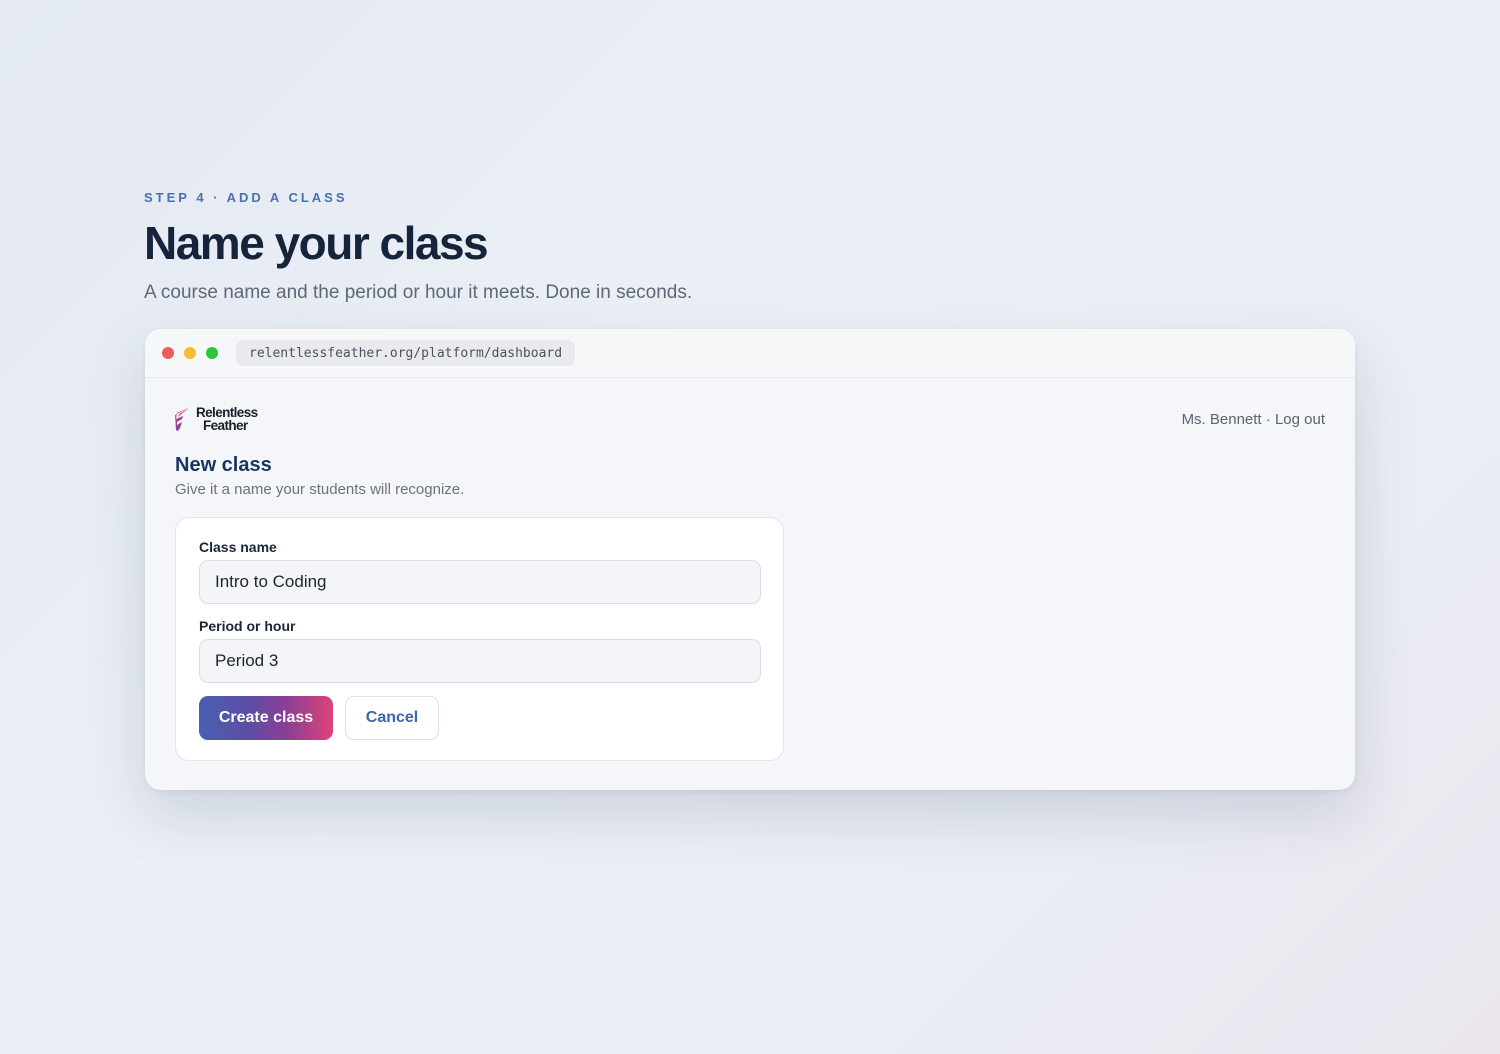  Describe the element at coordinates (225, 425) in the screenshot. I see `logo-line-2: Feather` at that location.